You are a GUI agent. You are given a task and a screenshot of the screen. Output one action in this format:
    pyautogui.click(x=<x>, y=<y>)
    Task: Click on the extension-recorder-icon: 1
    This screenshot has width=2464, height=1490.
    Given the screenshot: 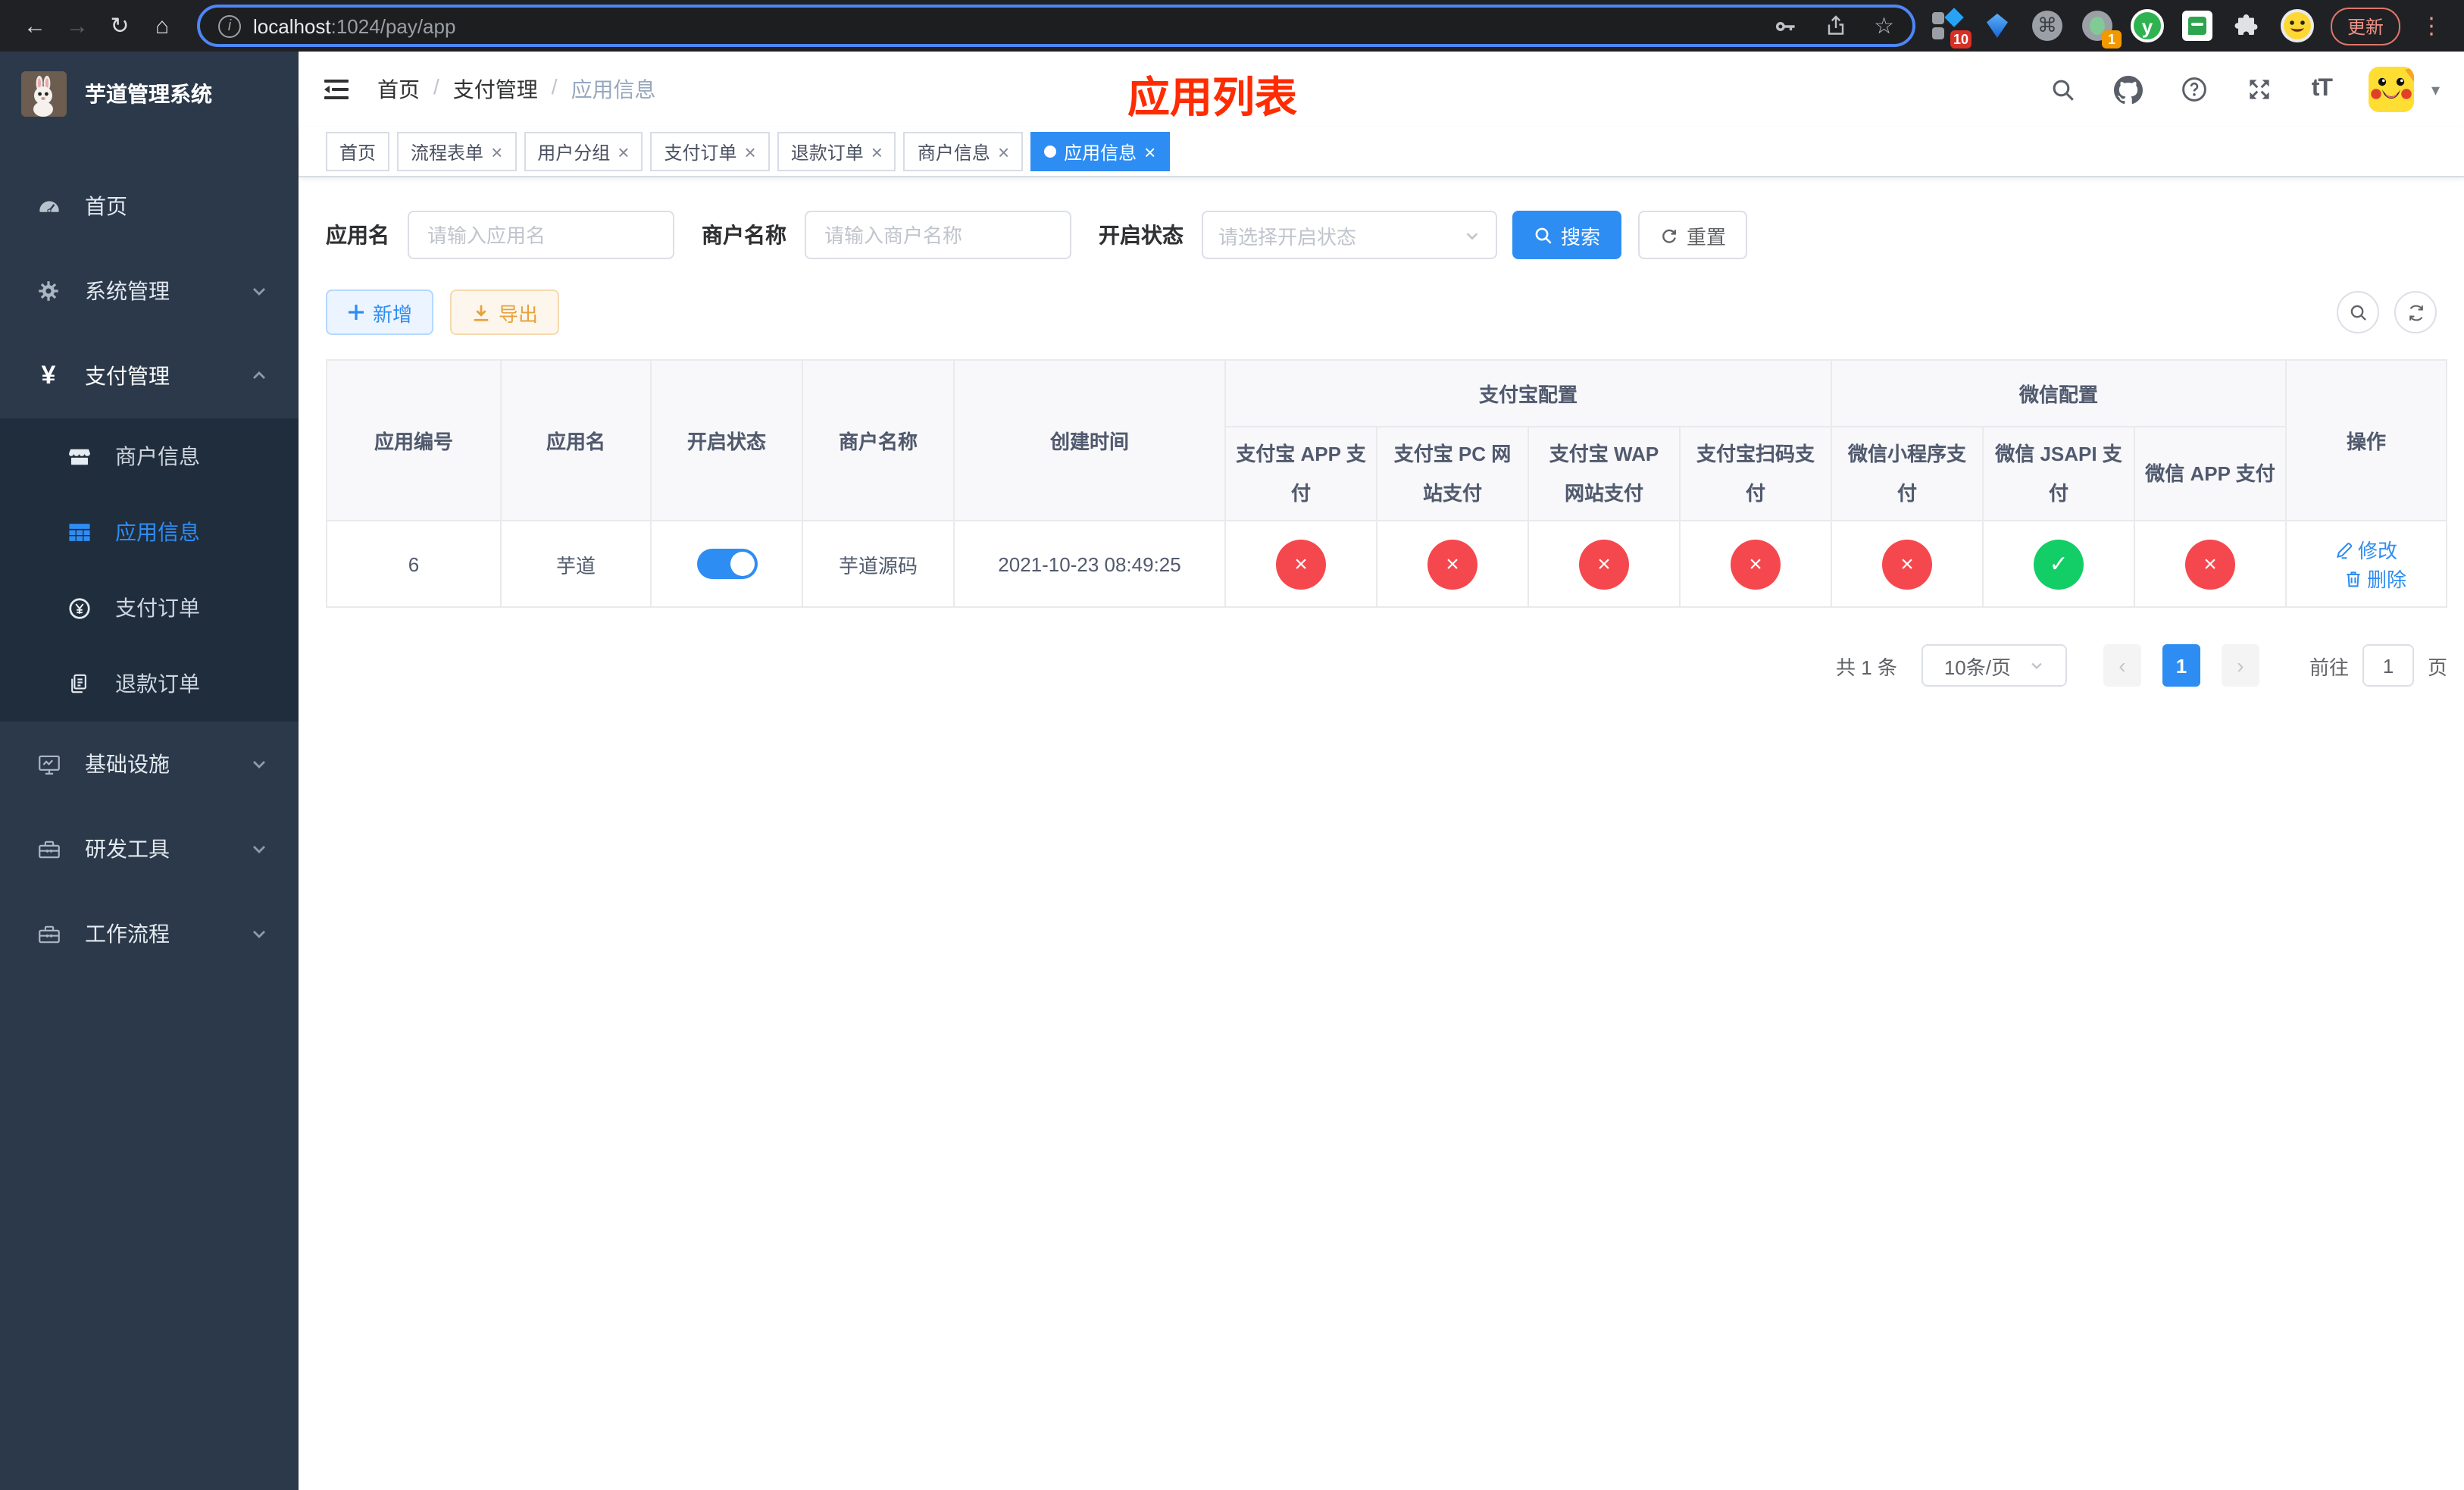 What is the action you would take?
    pyautogui.click(x=2101, y=29)
    